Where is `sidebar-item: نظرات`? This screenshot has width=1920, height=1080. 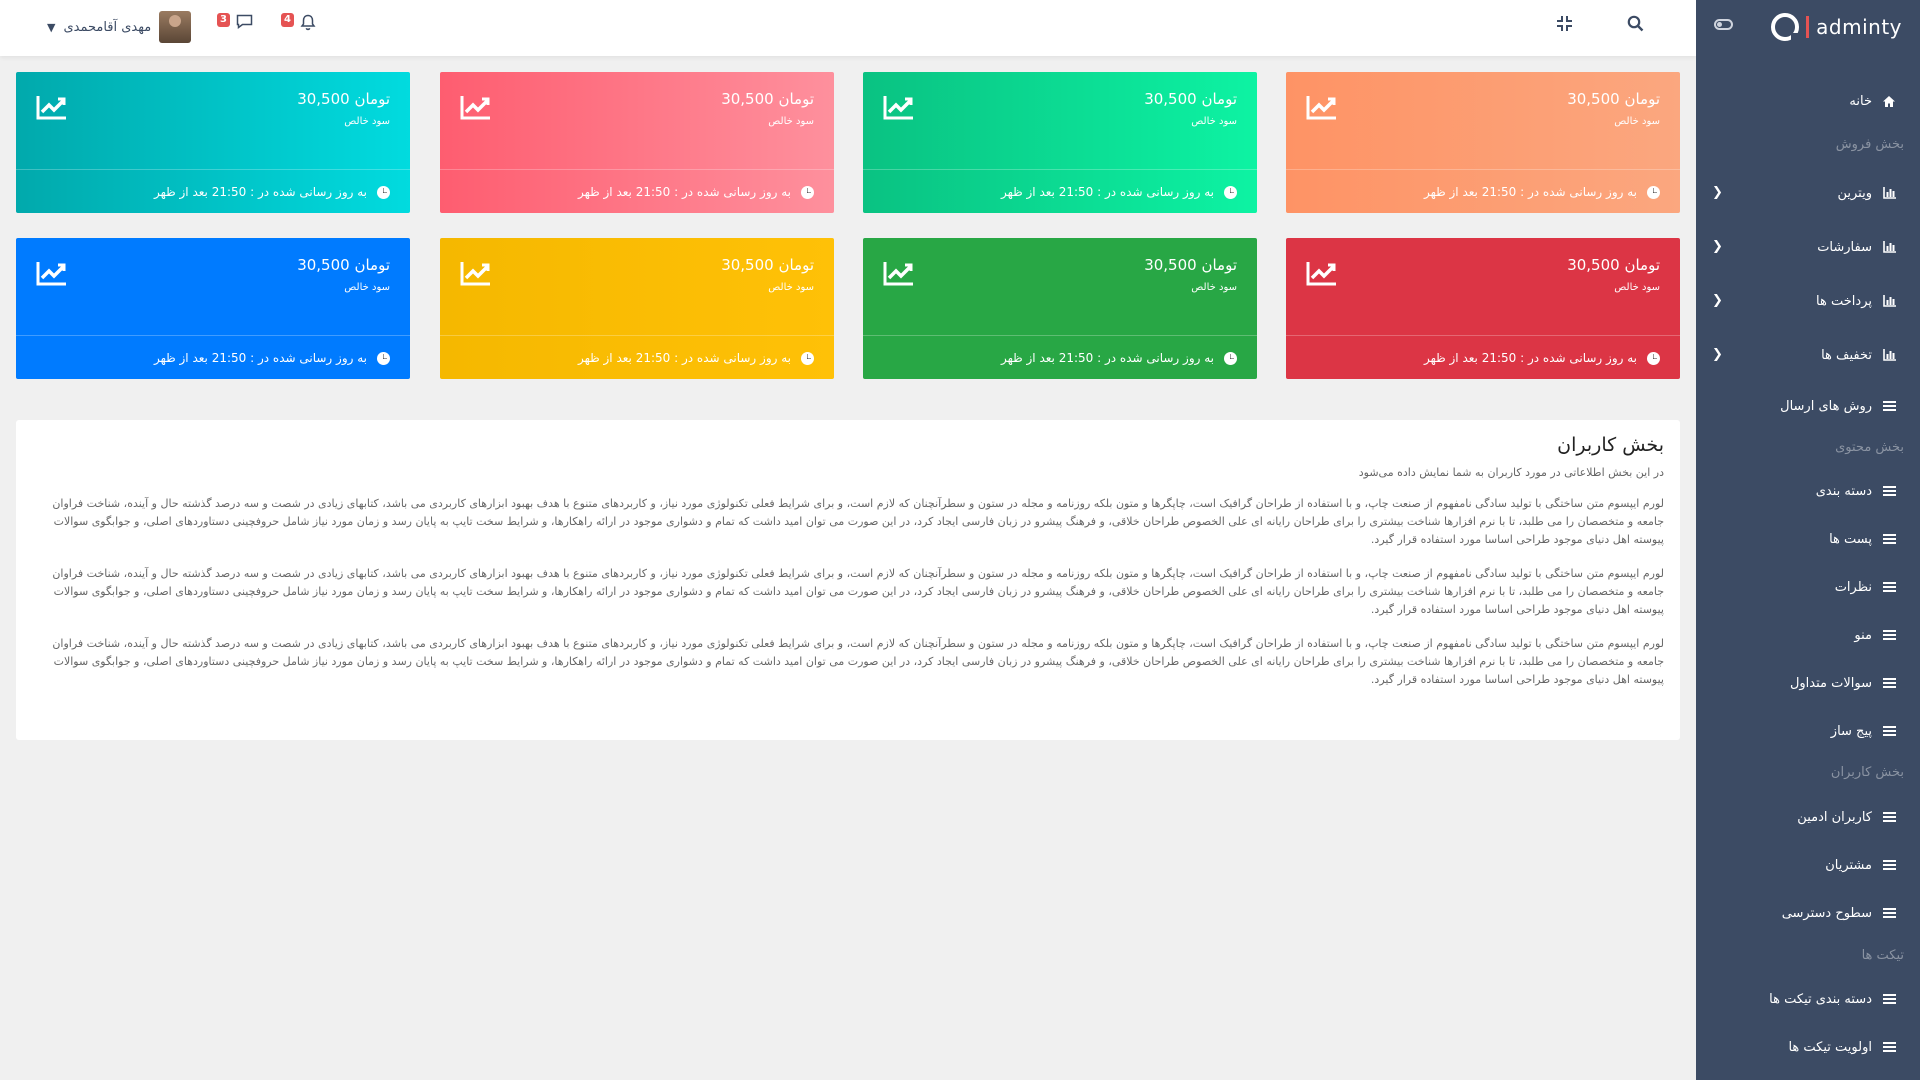 sidebar-item: نظرات is located at coordinates (1808, 587).